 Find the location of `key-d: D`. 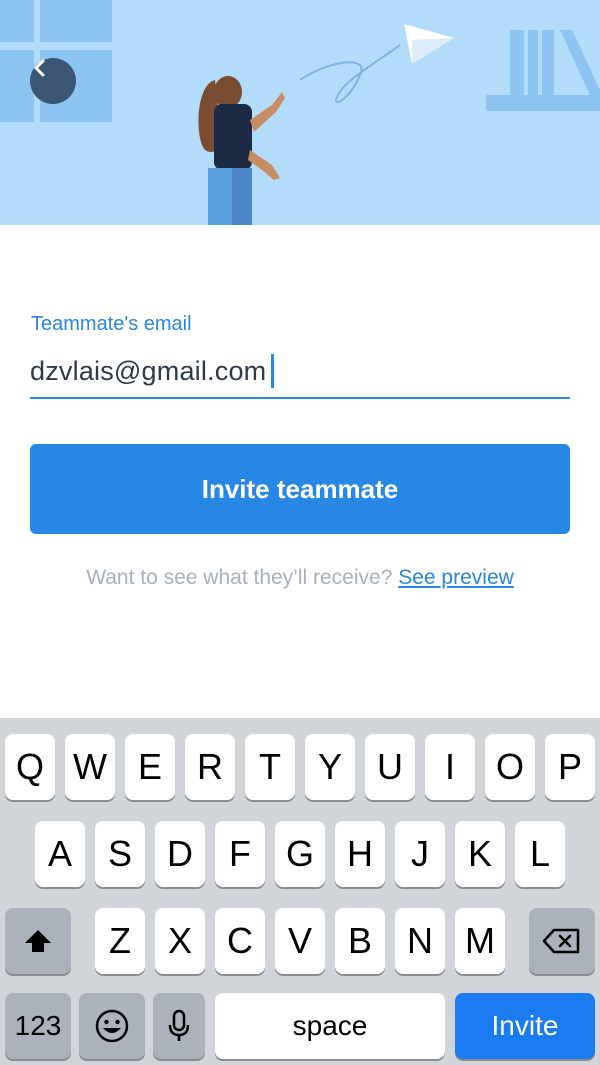

key-d: D is located at coordinates (180, 854).